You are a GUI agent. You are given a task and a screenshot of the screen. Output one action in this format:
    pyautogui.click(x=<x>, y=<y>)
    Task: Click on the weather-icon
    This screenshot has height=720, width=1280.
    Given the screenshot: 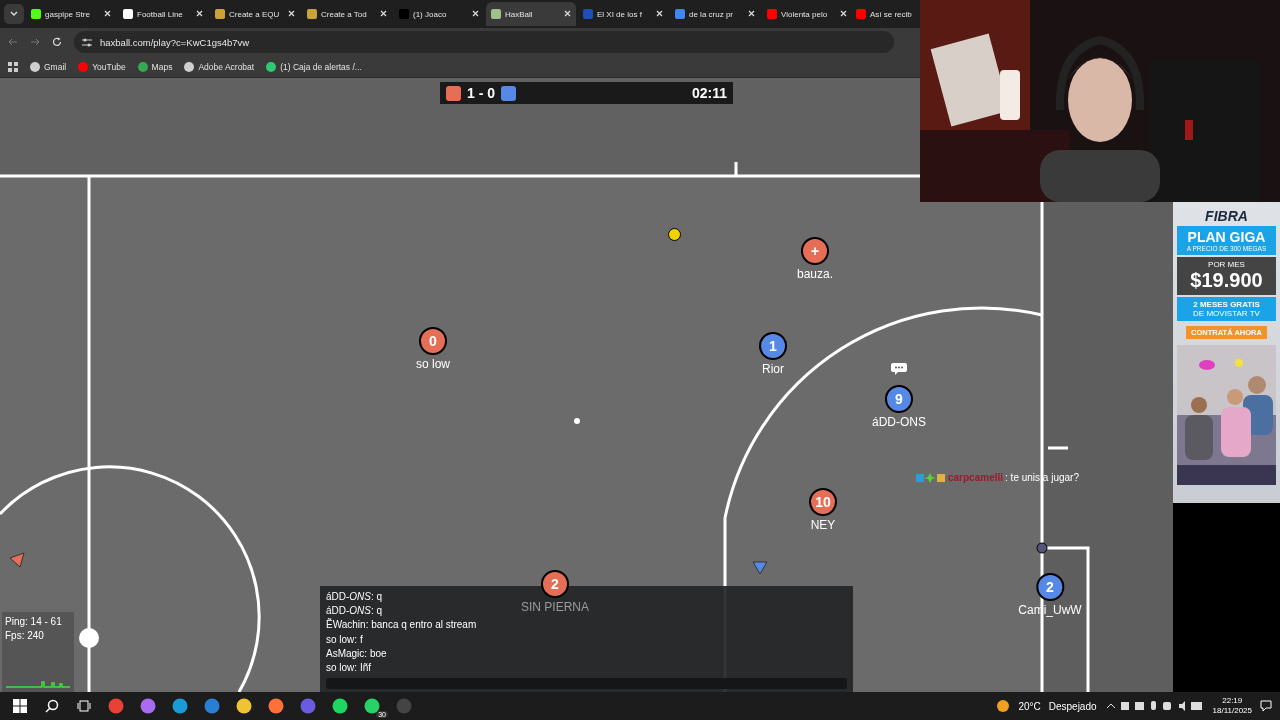 What is the action you would take?
    pyautogui.click(x=1003, y=706)
    